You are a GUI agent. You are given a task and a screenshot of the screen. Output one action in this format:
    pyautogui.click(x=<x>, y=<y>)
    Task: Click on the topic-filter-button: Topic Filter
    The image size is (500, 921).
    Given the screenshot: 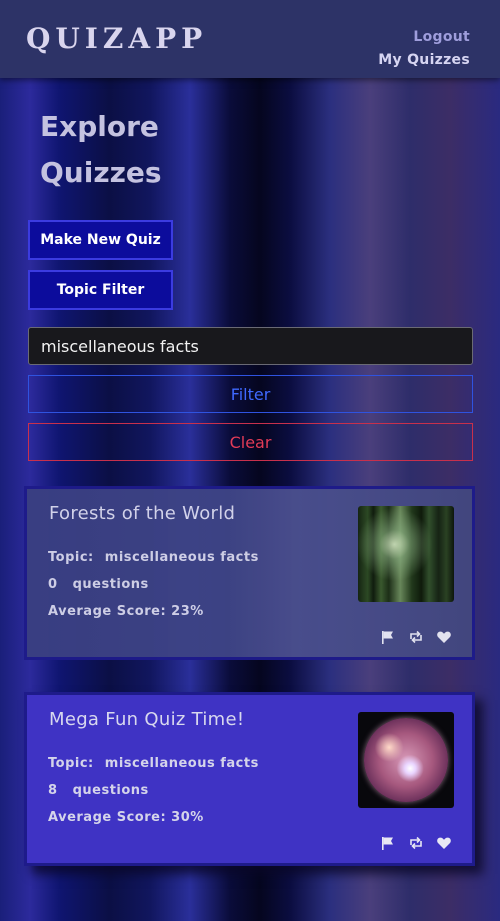 What is the action you would take?
    pyautogui.click(x=100, y=290)
    